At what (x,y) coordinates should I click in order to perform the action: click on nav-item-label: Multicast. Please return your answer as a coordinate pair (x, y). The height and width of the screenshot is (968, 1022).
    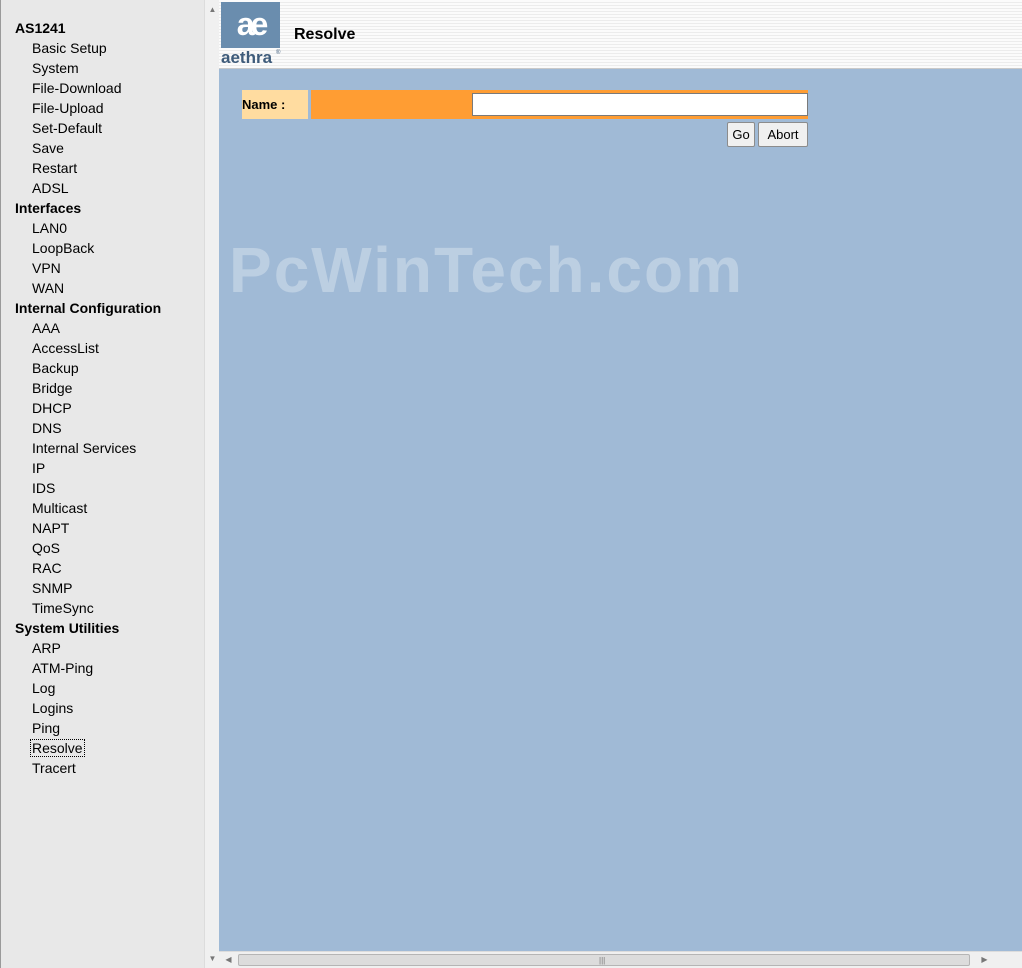
    Looking at the image, I should click on (60, 508).